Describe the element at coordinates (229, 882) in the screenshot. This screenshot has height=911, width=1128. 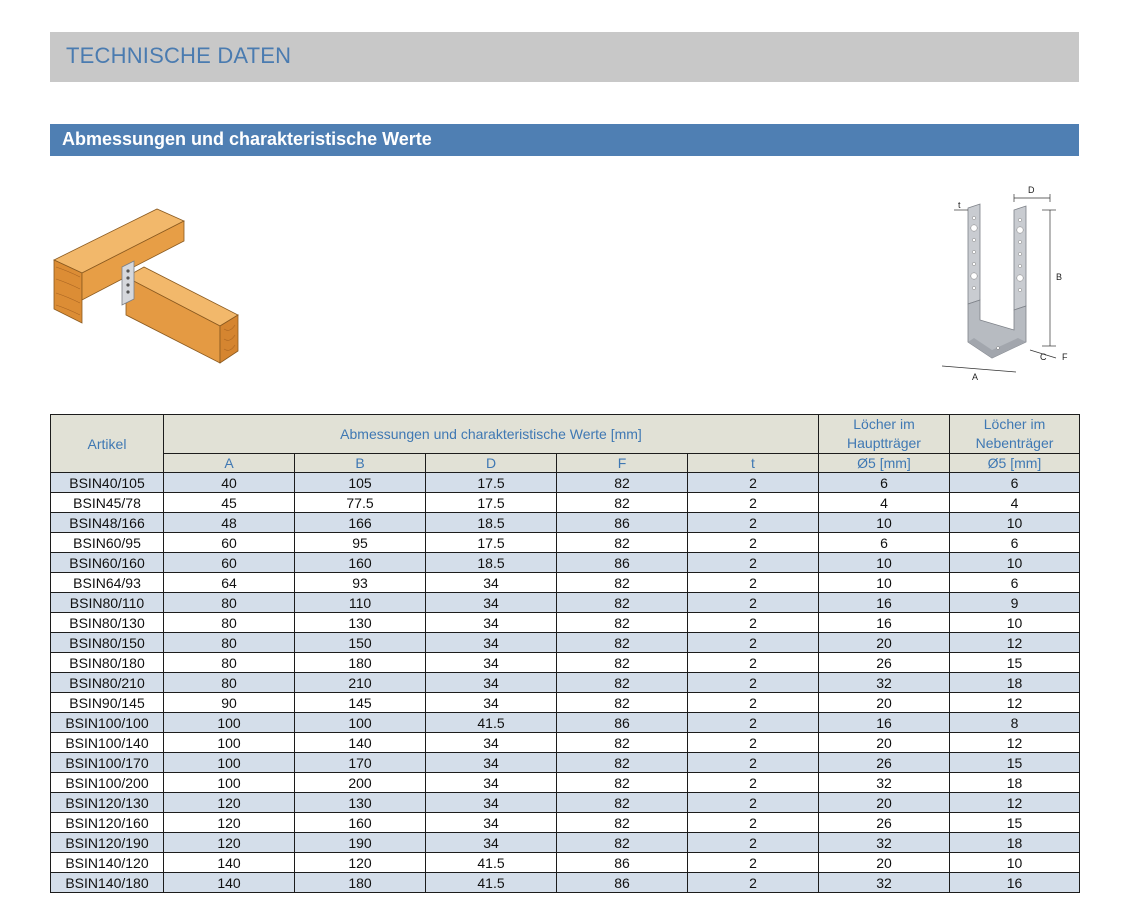
I see `cell-a: 140` at that location.